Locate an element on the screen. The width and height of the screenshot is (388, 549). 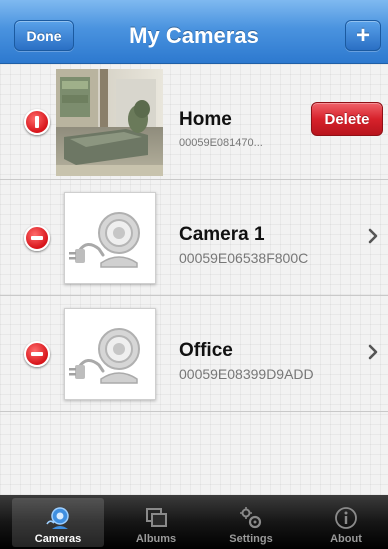
camera-name: Home is located at coordinates (205, 119).